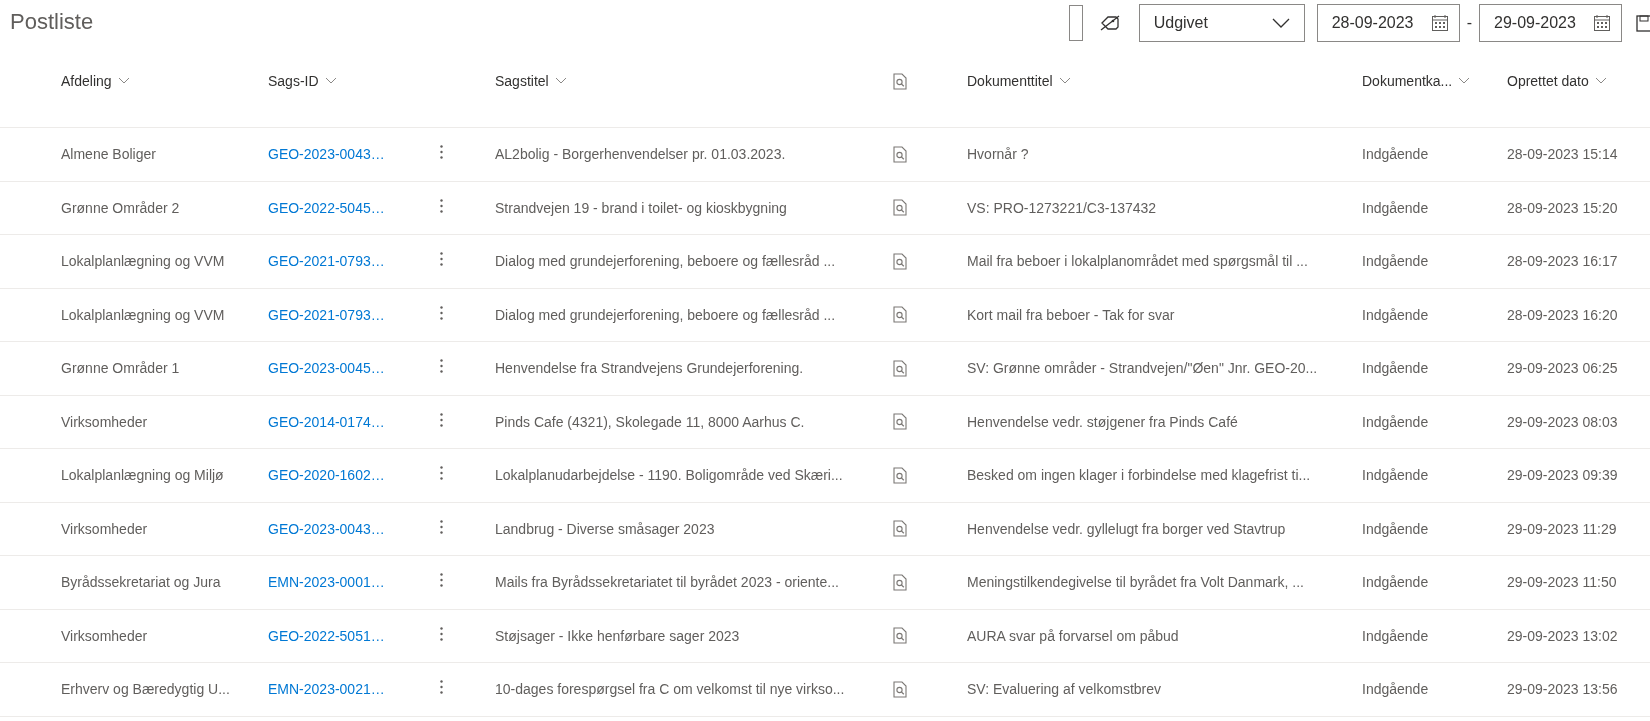 This screenshot has width=1650, height=721. Describe the element at coordinates (1563, 475) in the screenshot. I see `created-date-cell-text: 29-09-2023 09:39` at that location.